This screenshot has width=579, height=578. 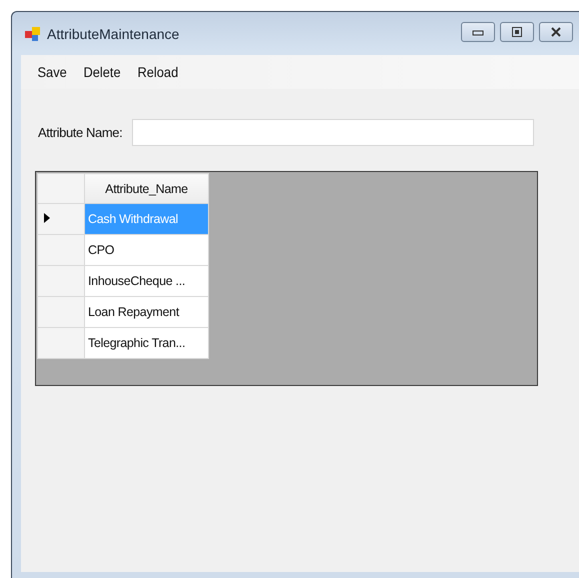 I want to click on close-button, so click(x=556, y=32).